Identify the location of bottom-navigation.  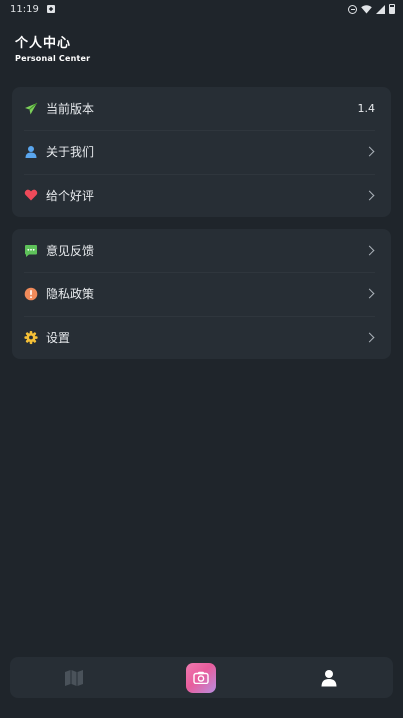
(201, 677).